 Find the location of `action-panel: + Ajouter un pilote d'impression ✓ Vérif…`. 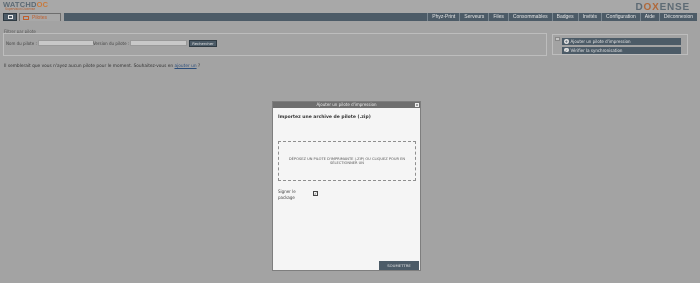

action-panel: + Ajouter un pilote d'impression ✓ Vérif… is located at coordinates (620, 44).